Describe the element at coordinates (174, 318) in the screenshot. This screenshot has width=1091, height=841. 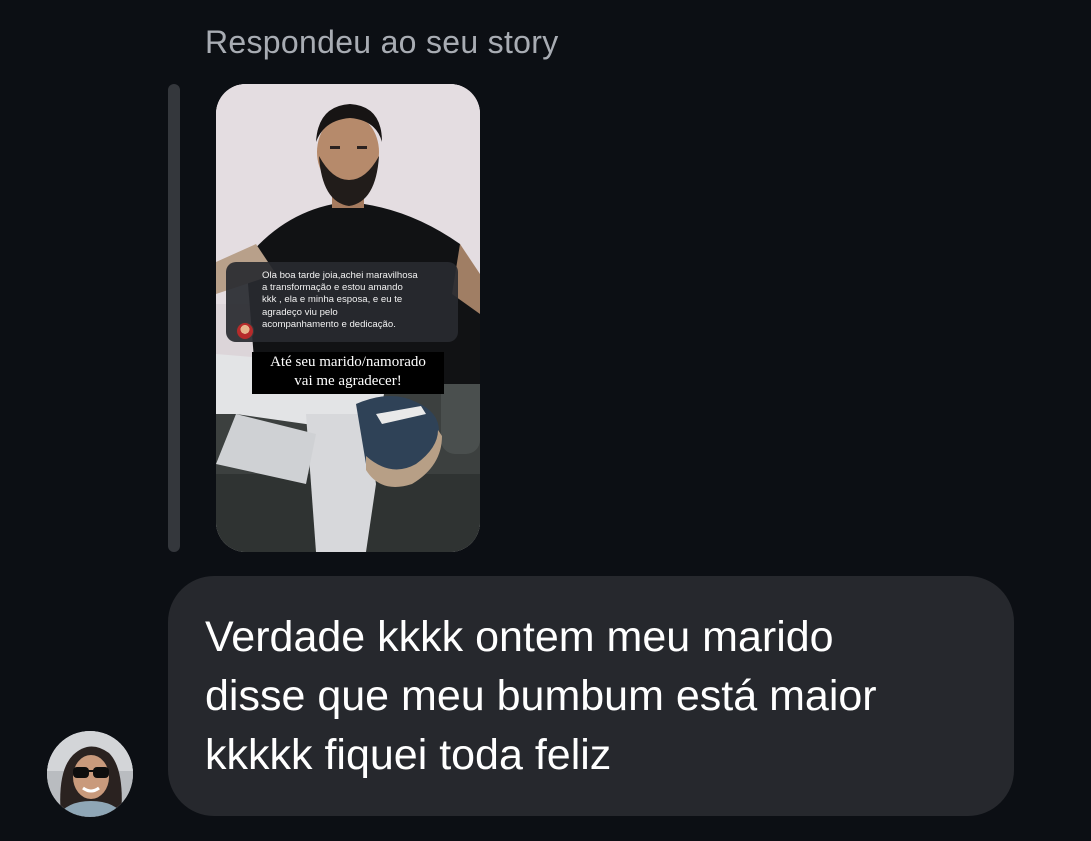
I see `reply-indicator-bar` at that location.